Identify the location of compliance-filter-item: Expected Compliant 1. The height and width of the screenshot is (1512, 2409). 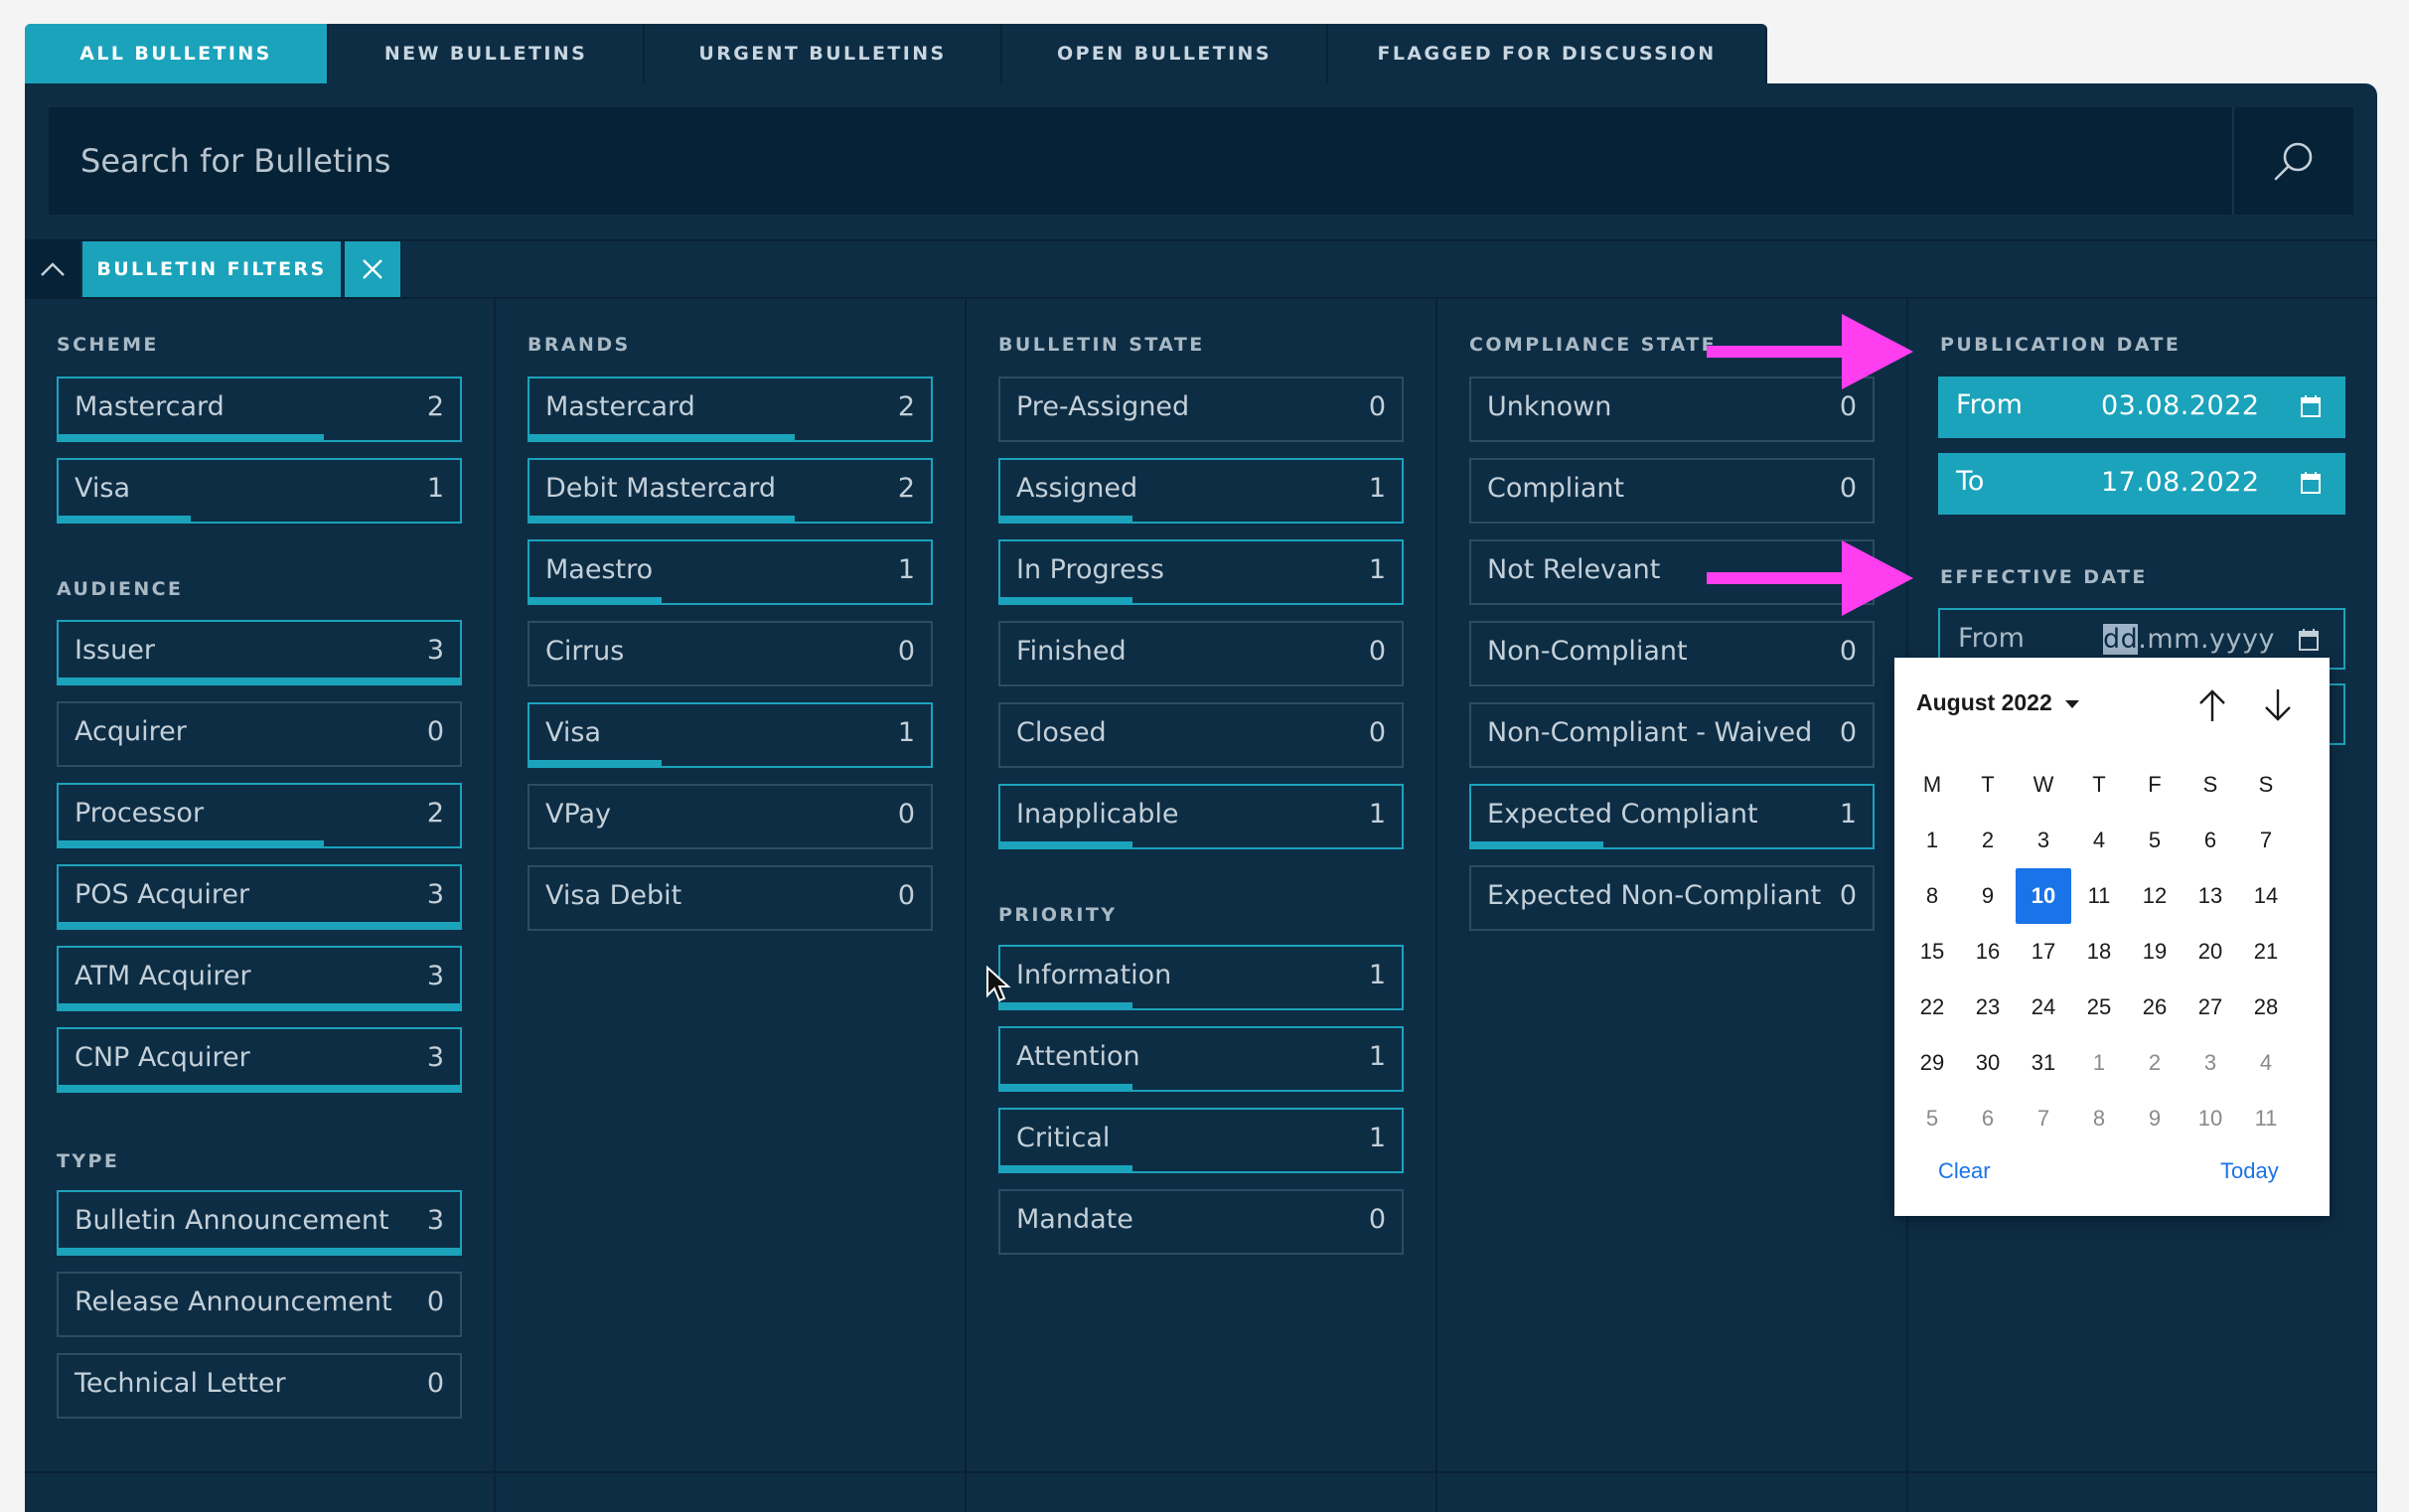
(1672, 816).